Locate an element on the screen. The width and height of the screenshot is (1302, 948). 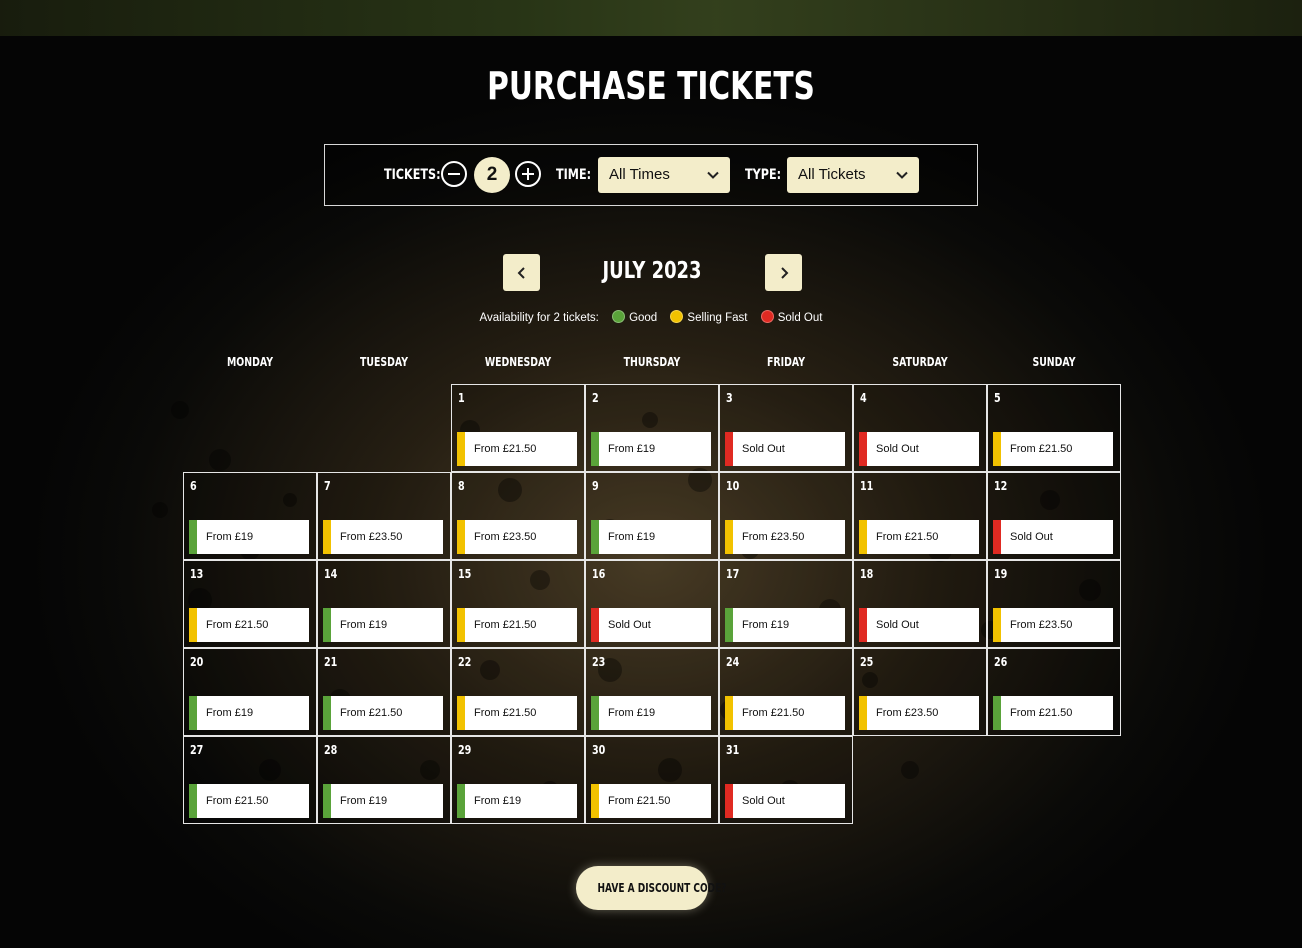
calendar-day-cell: 8 From £23.50 is located at coordinates (518, 516).